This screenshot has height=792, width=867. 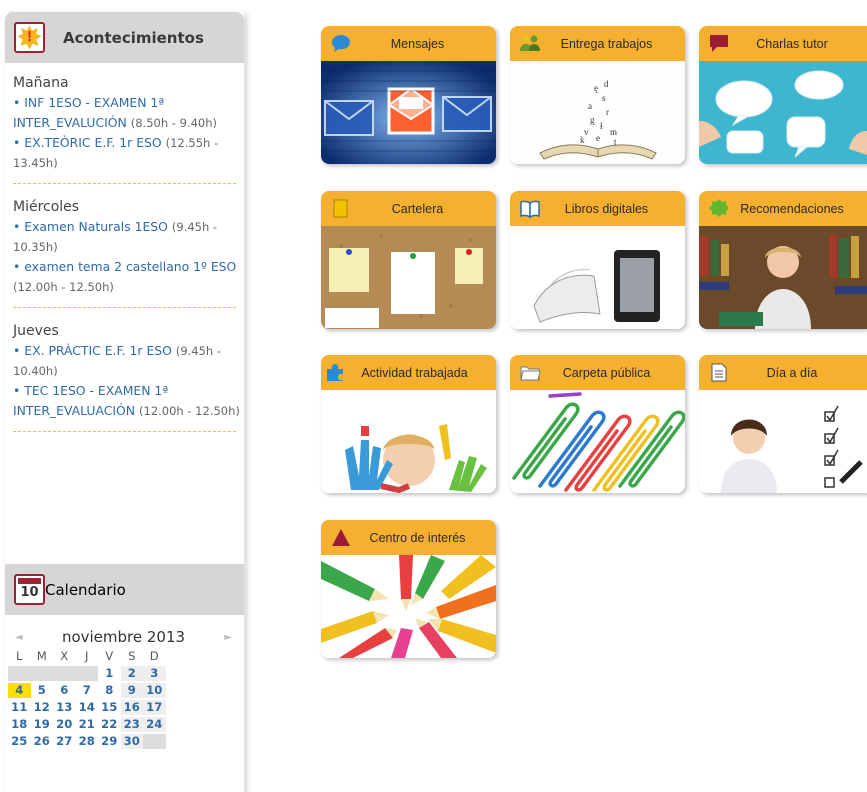 I want to click on calendar-day: 1, so click(x=109, y=673).